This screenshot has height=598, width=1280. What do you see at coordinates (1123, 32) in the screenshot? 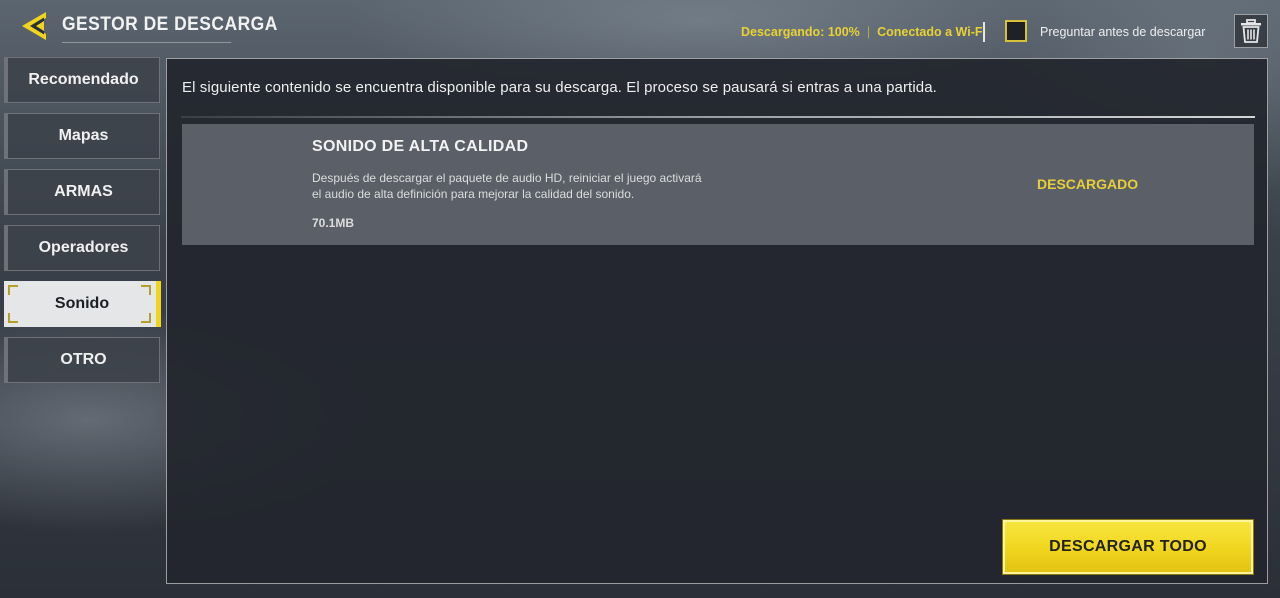
I see `ask-before-download-label: Preguntar antes de descargar` at bounding box center [1123, 32].